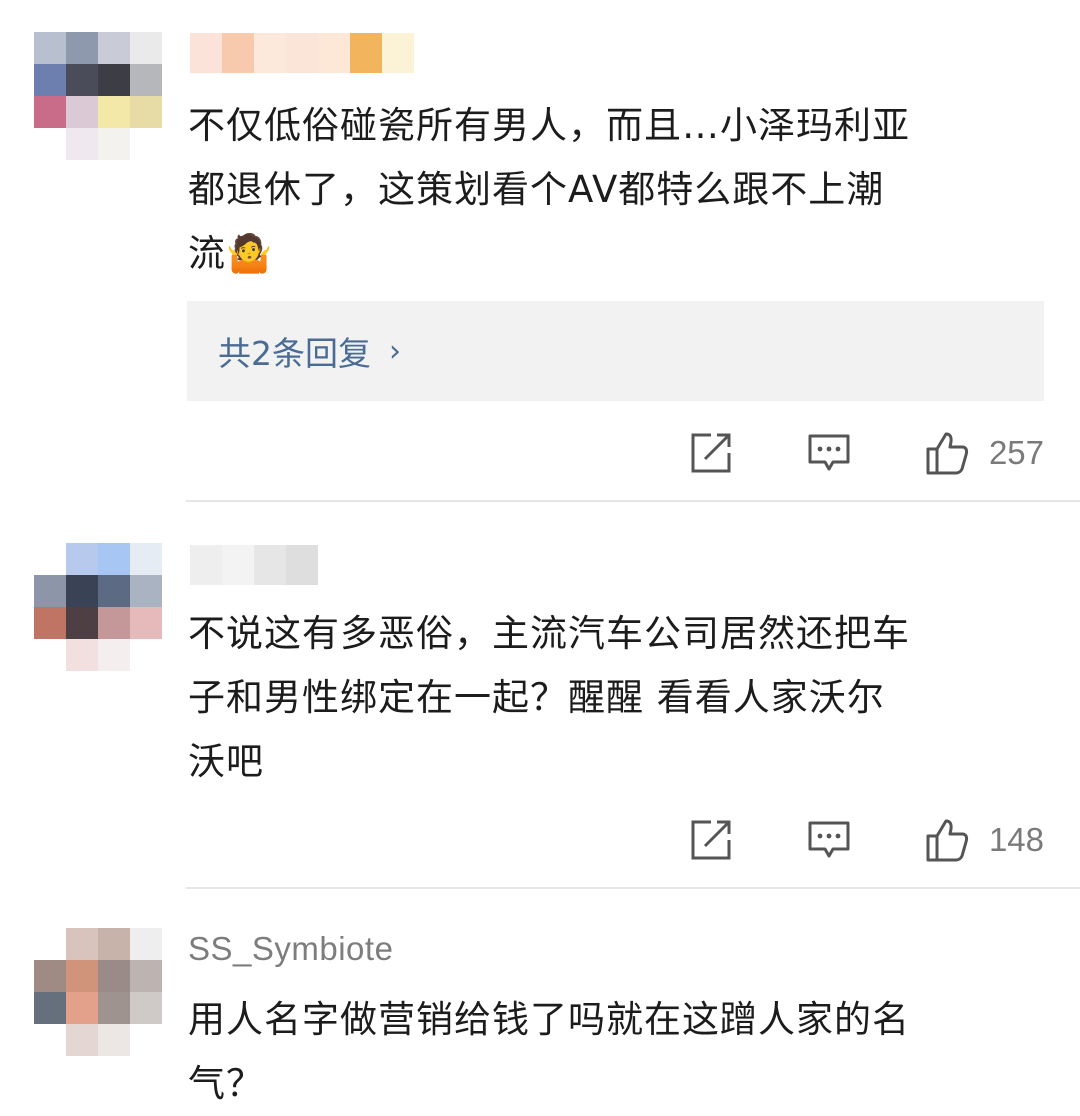 The image size is (1080, 1116). What do you see at coordinates (290, 949) in the screenshot?
I see `username: SS_Symbiote` at bounding box center [290, 949].